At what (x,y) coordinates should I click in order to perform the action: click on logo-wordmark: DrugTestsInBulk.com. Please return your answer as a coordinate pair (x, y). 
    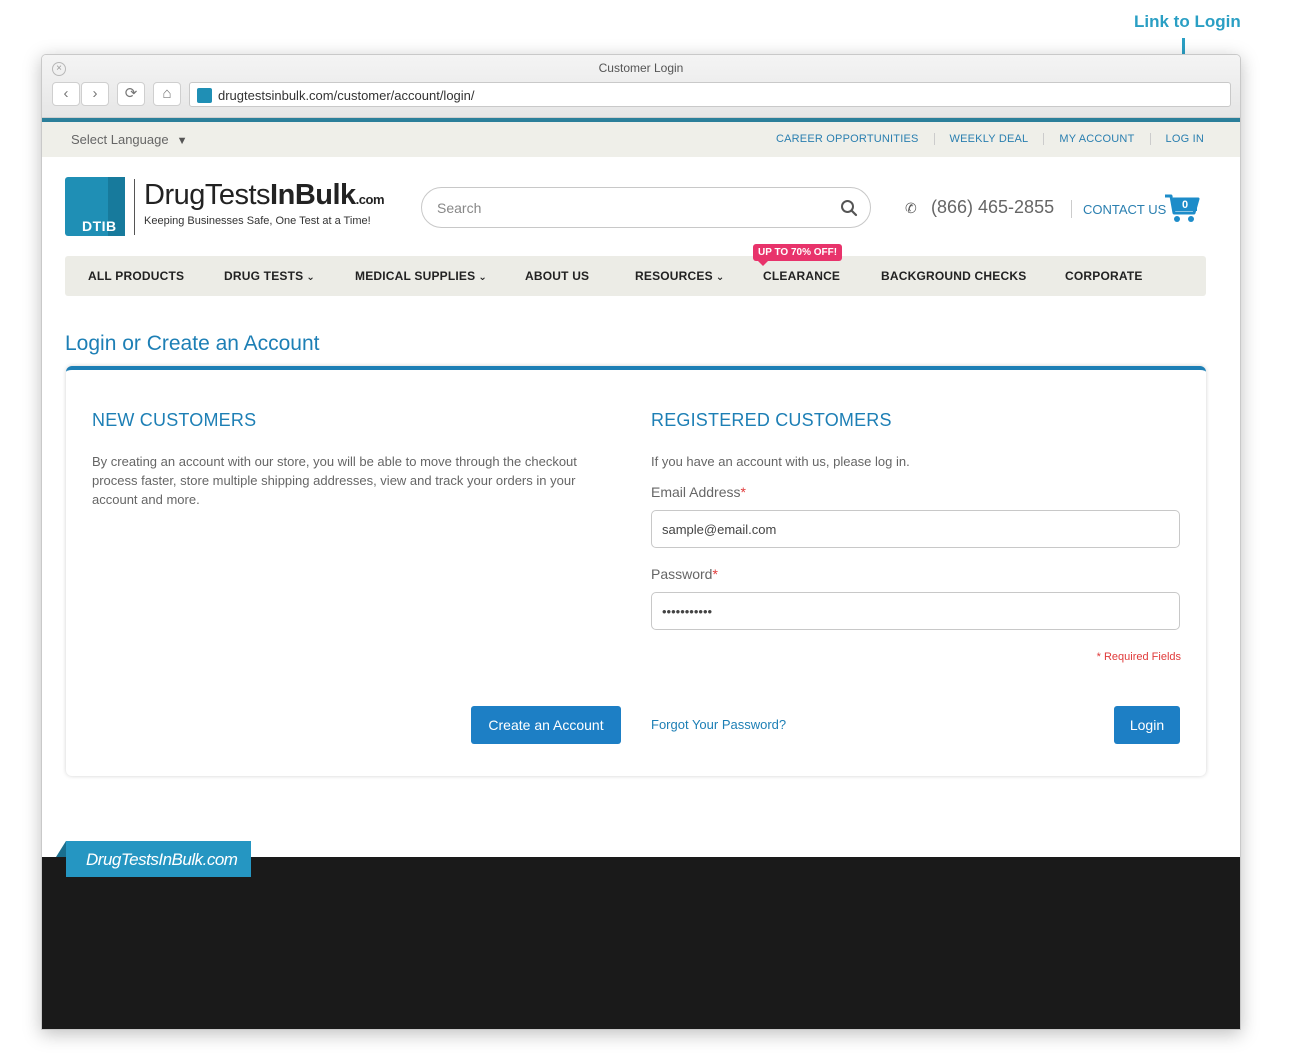
    Looking at the image, I should click on (264, 195).